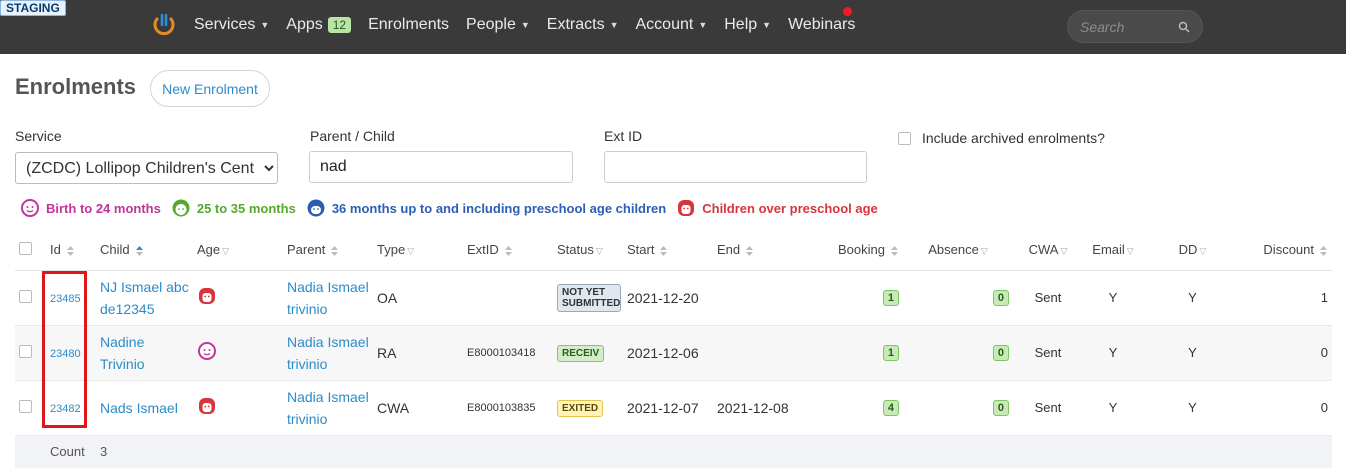 The width and height of the screenshot is (1346, 470). Describe the element at coordinates (1013, 138) in the screenshot. I see `include-archived-label: Include archived enrolments?` at that location.